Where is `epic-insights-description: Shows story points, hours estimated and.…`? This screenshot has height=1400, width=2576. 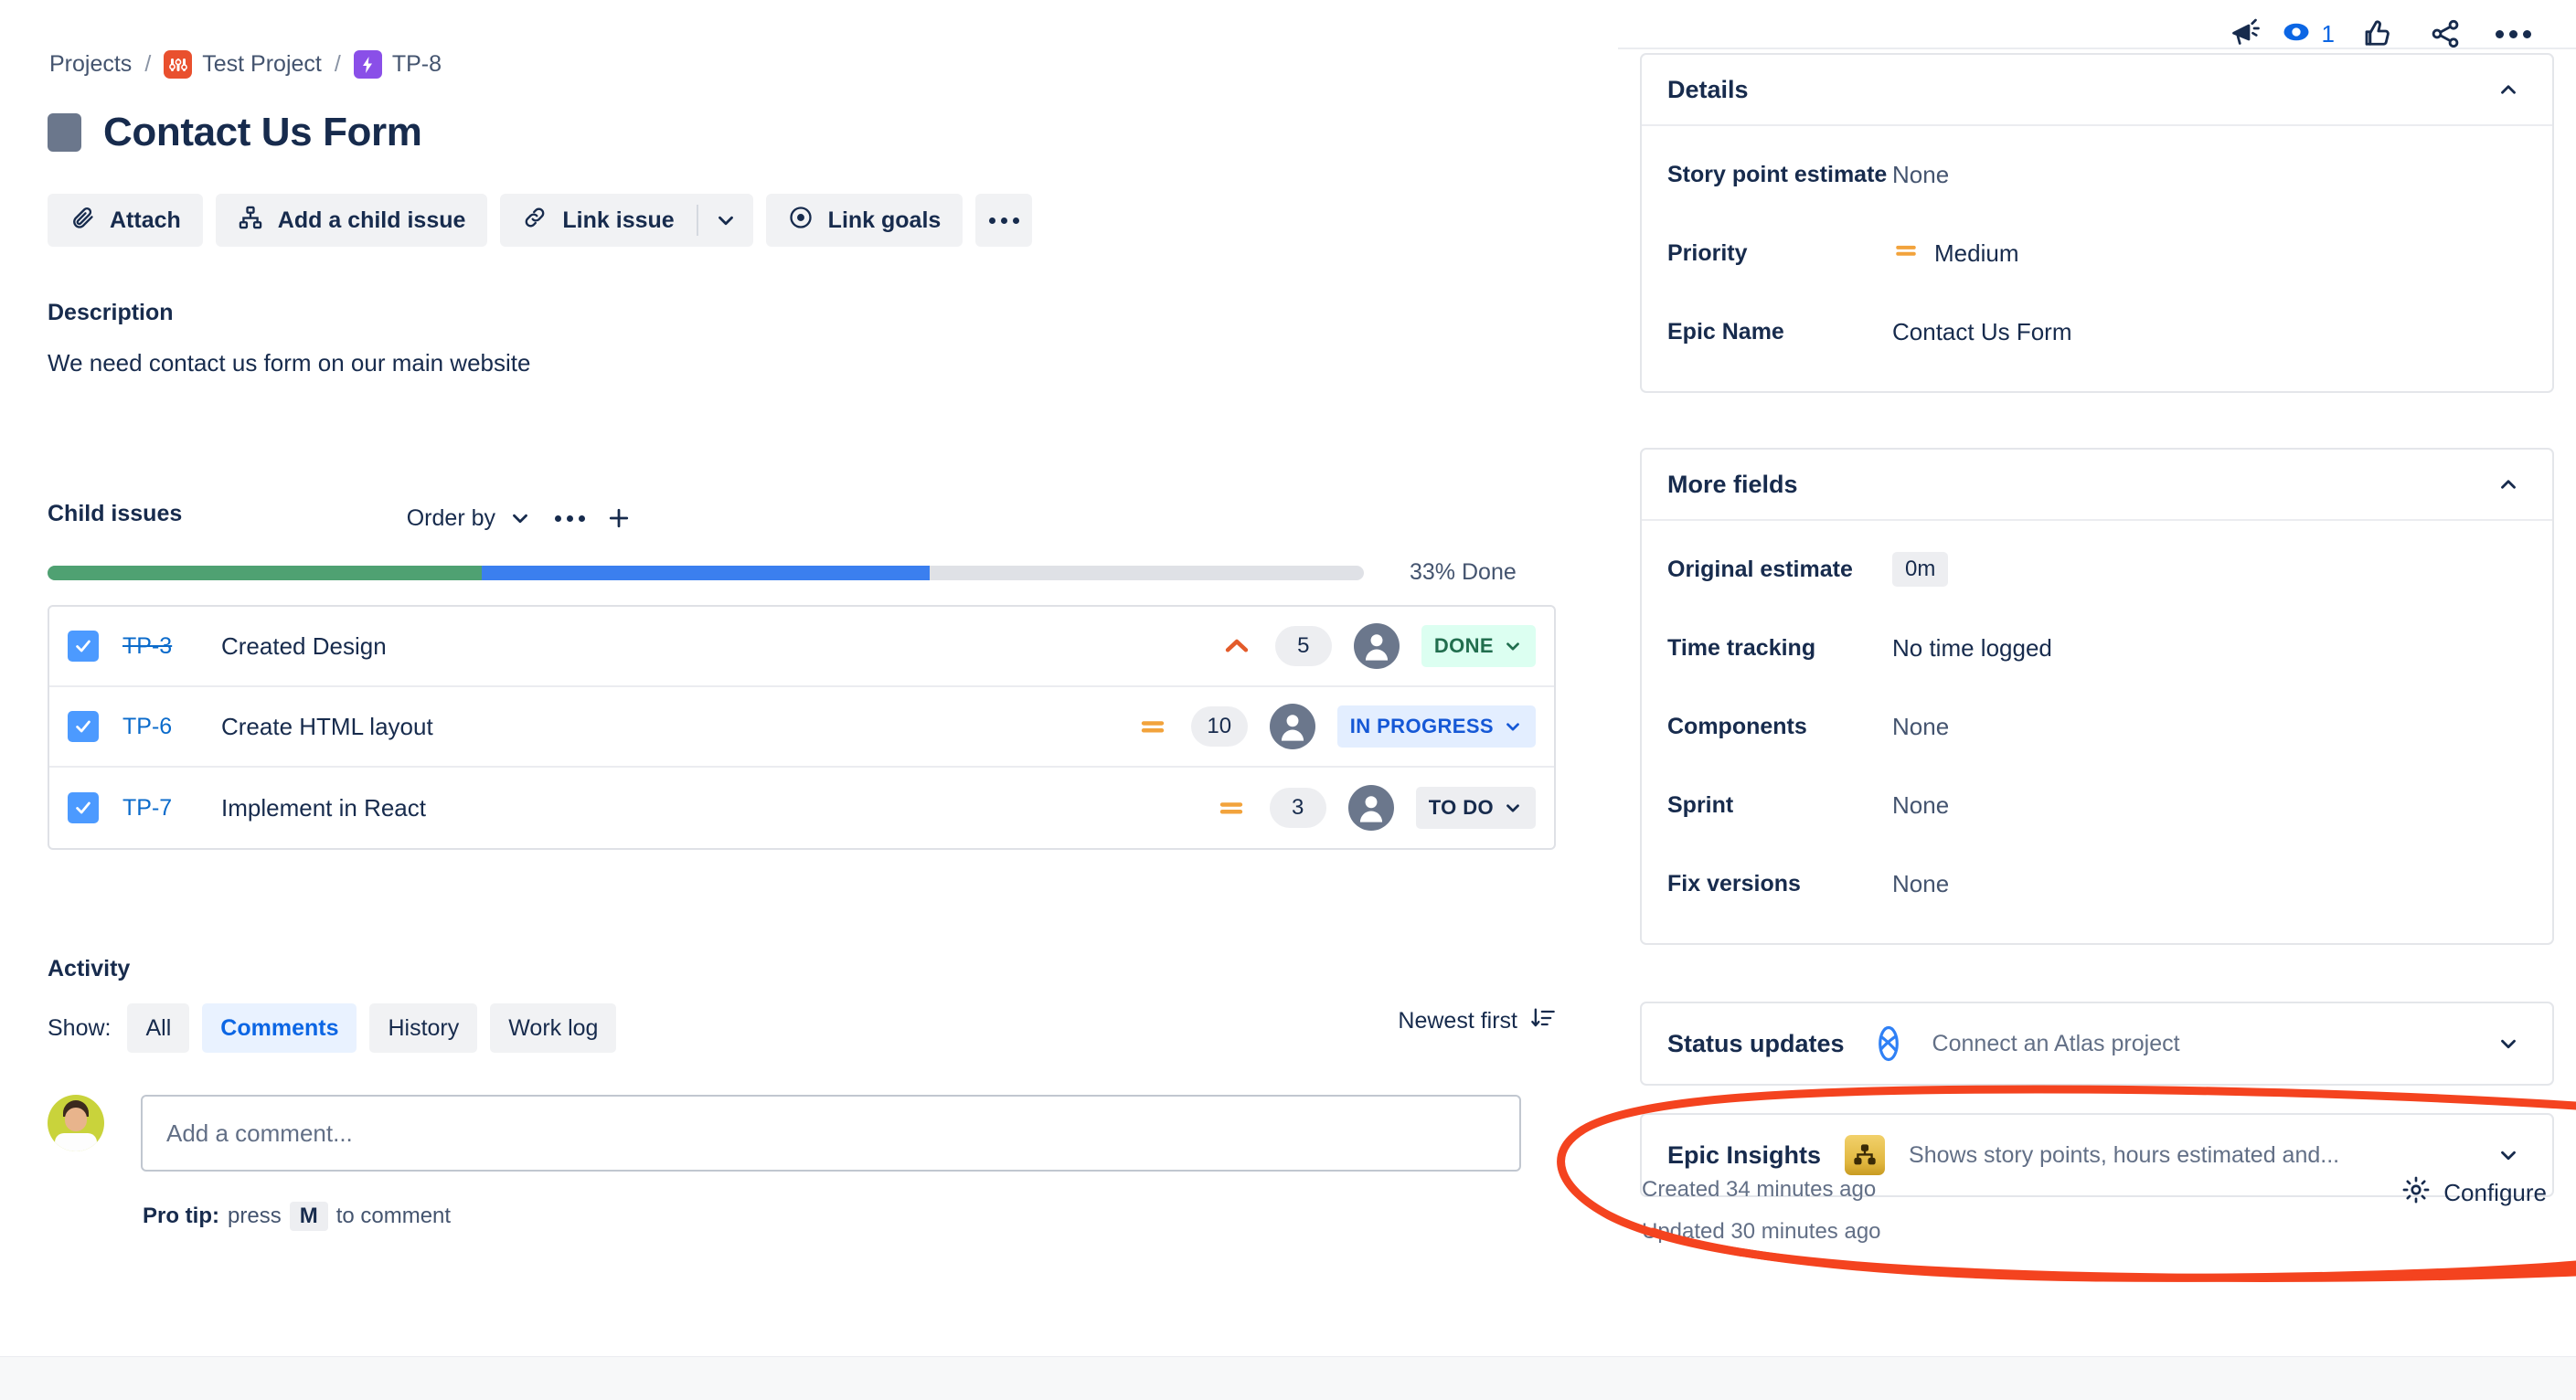
epic-insights-description: Shows story points, hours estimated and.… is located at coordinates (2124, 1154).